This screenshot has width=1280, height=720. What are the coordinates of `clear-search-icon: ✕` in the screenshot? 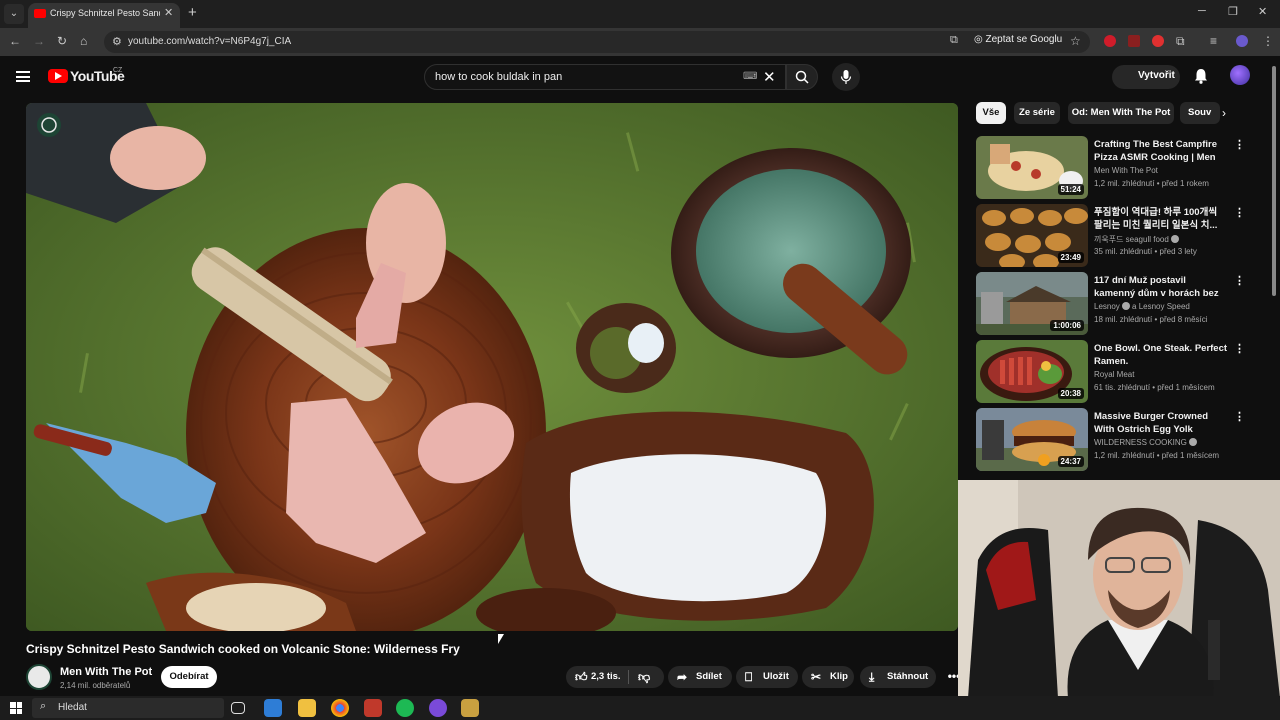 It's located at (769, 77).